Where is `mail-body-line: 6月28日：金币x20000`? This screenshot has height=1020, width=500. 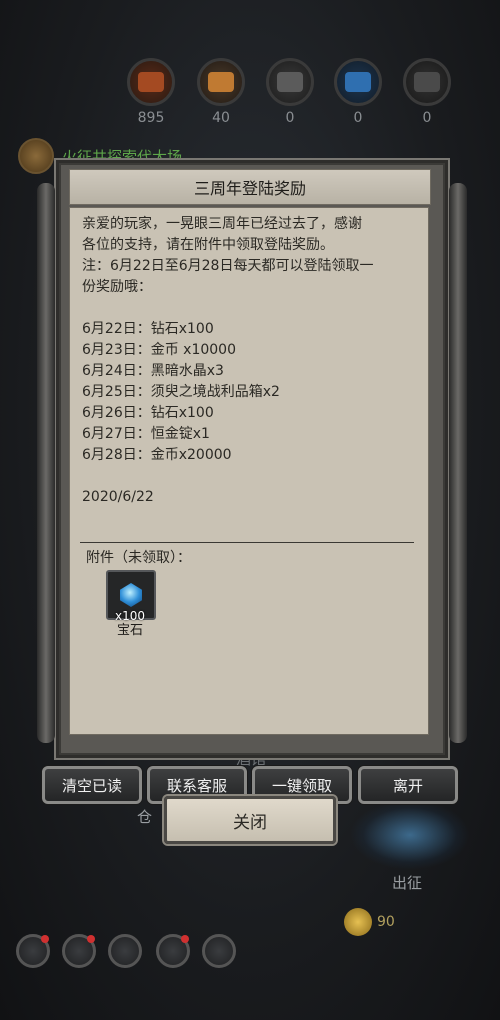 mail-body-line: 6月28日：金币x20000 is located at coordinates (157, 455).